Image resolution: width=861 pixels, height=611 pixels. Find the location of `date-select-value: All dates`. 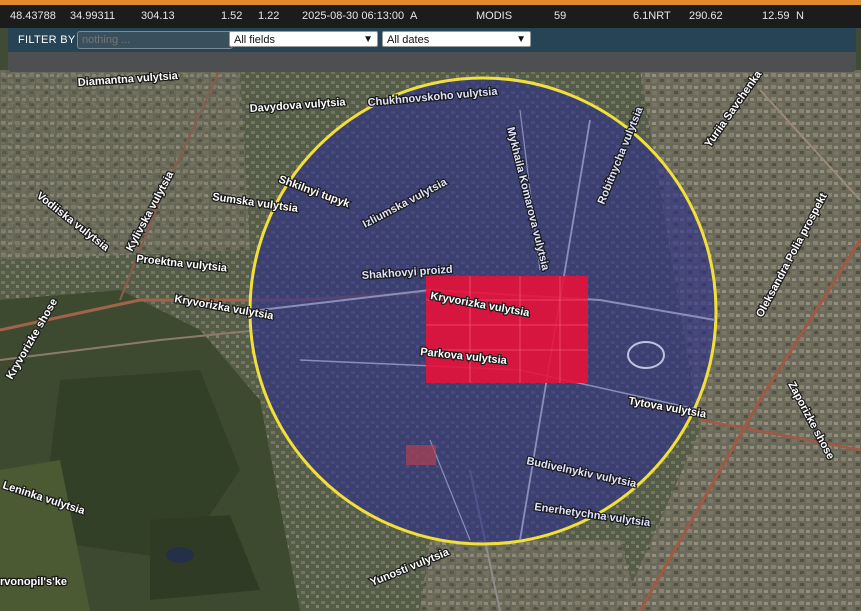

date-select-value: All dates is located at coordinates (408, 40).